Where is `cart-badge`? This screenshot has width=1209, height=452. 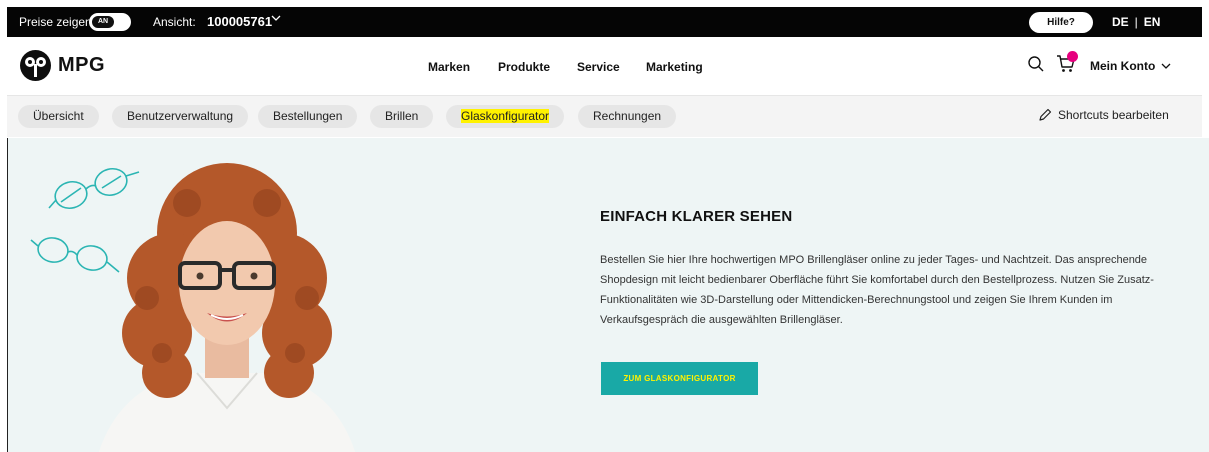 cart-badge is located at coordinates (1072, 56).